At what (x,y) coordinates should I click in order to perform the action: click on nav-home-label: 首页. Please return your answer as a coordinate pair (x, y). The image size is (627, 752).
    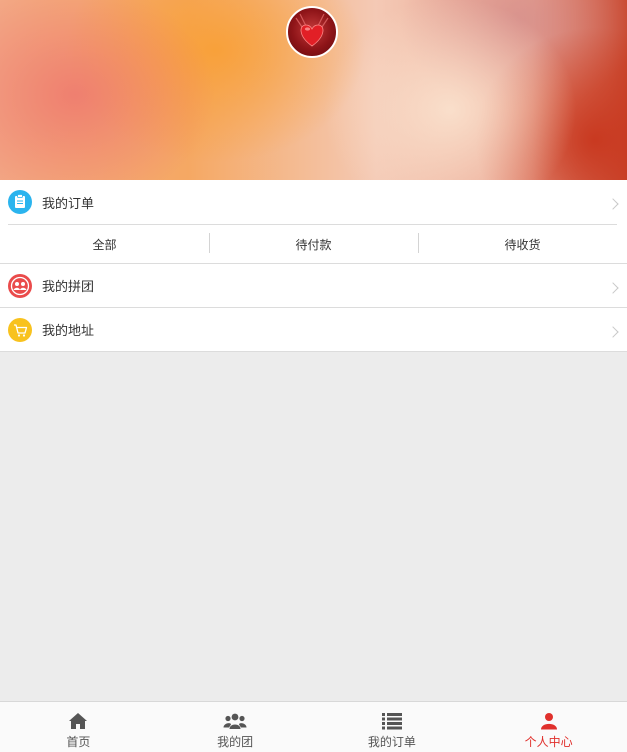
    Looking at the image, I should click on (78, 742).